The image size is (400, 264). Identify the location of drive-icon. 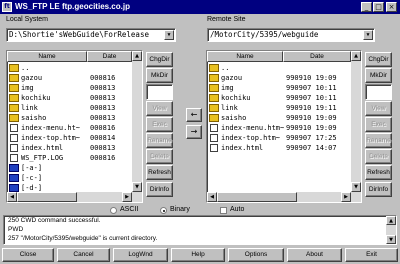
(14, 168).